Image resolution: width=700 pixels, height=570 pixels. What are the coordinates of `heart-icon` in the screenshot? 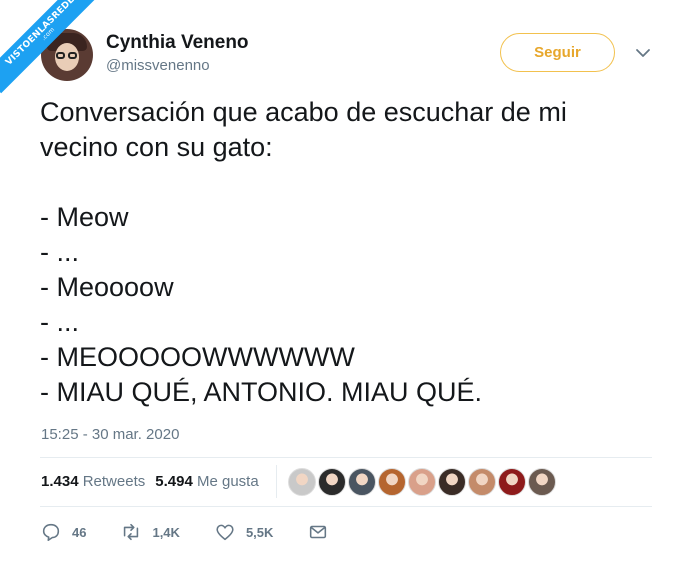 It's located at (225, 532).